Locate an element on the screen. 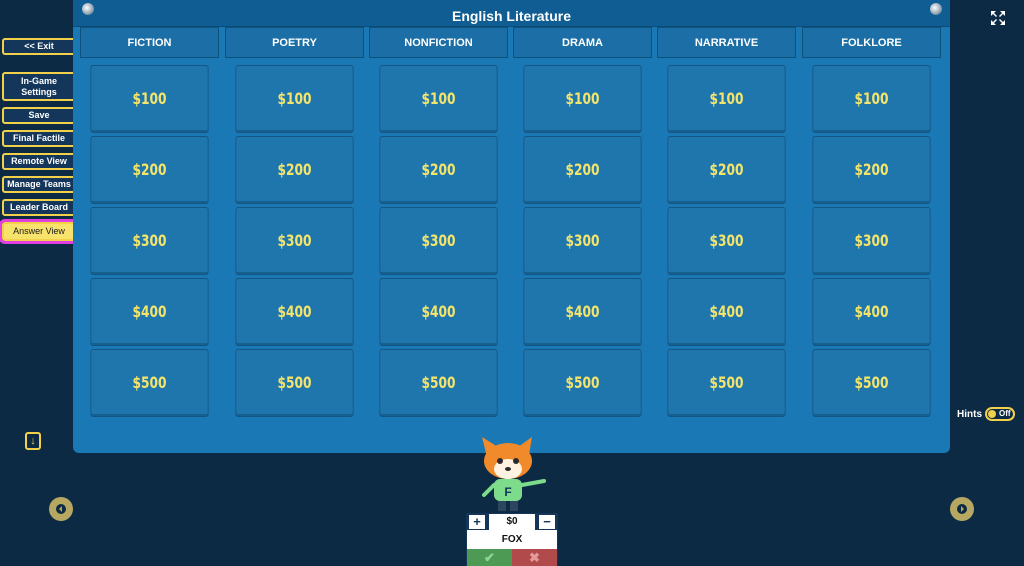 The image size is (1024, 566). hints-toggle: Off is located at coordinates (1000, 414).